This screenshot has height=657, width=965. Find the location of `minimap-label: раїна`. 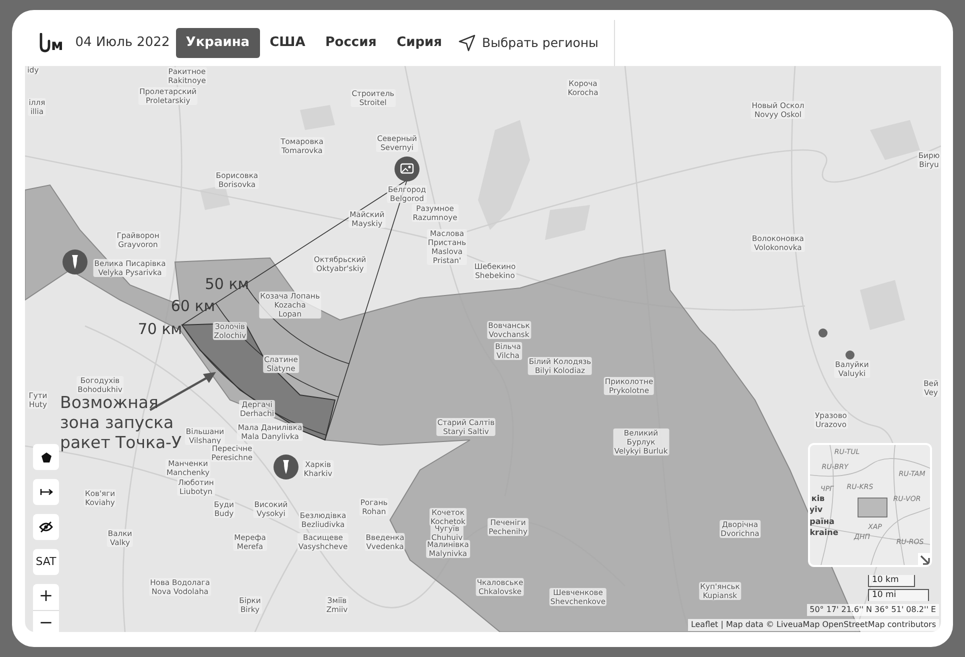

minimap-label: раїна is located at coordinates (822, 522).